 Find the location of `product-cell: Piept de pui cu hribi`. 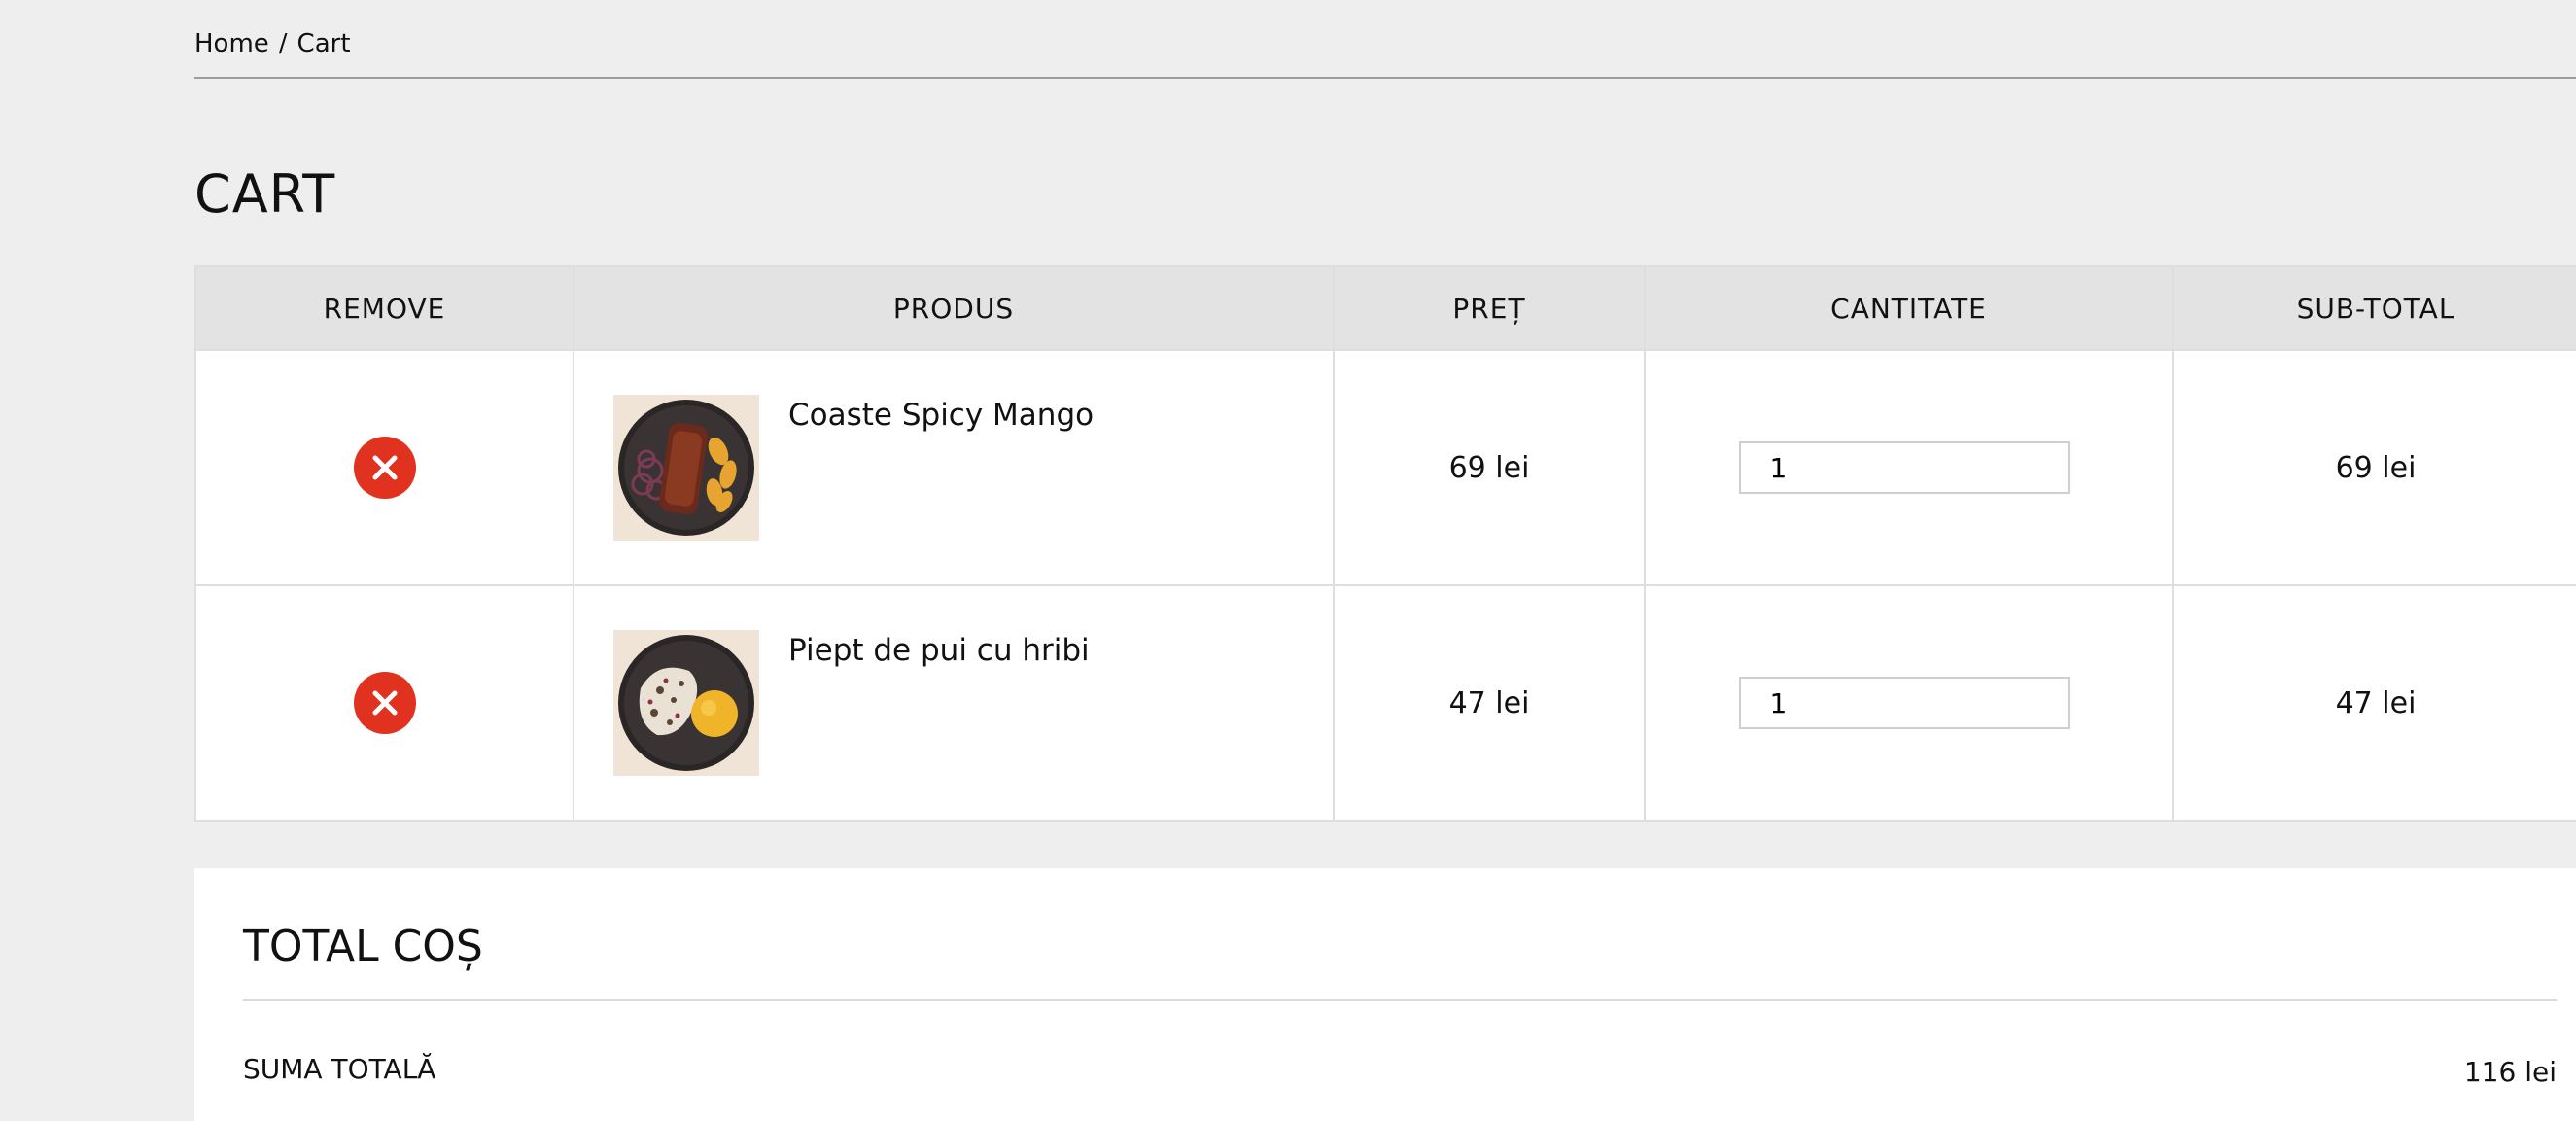

product-cell: Piept de pui cu hribi is located at coordinates (954, 703).